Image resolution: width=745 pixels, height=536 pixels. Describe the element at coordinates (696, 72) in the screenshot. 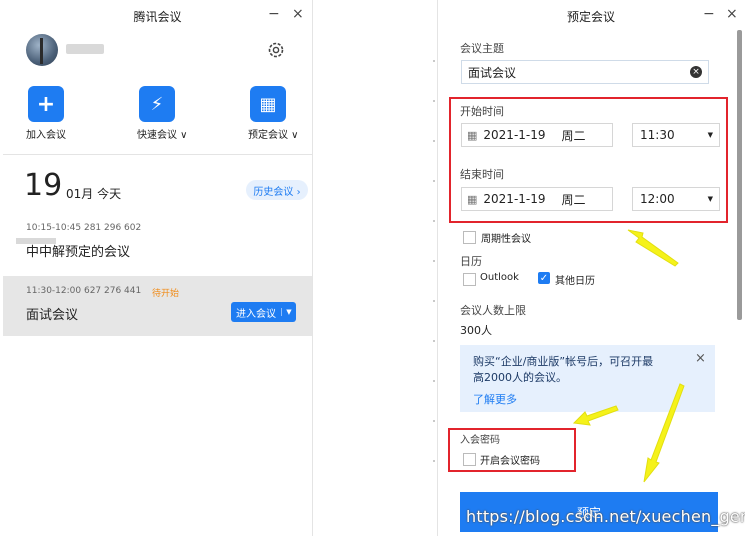

I see `clear-icon: ×` at that location.